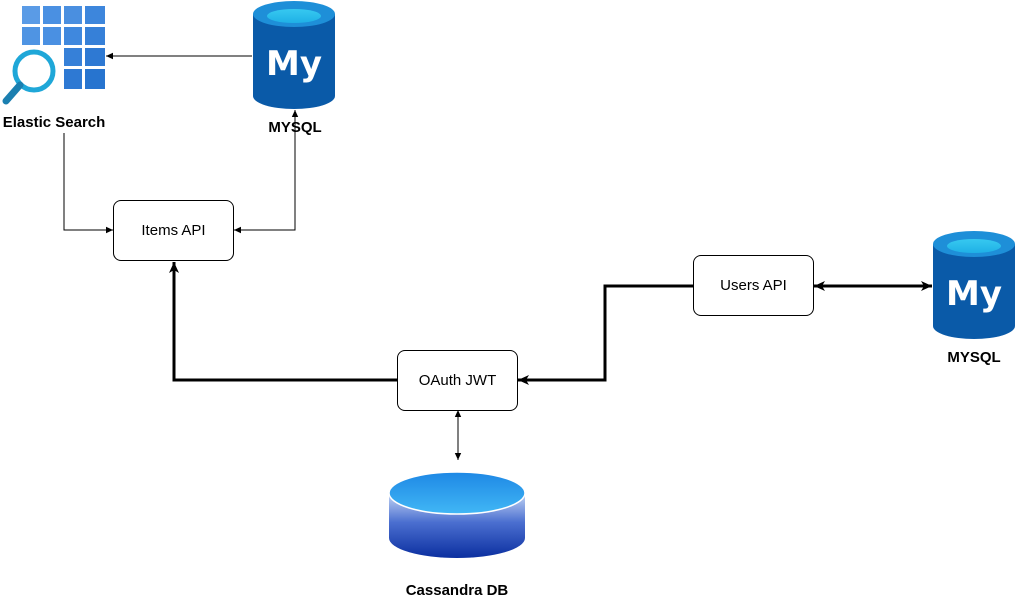 The width and height of the screenshot is (1017, 600). I want to click on items-api-node: Items API, so click(173, 230).